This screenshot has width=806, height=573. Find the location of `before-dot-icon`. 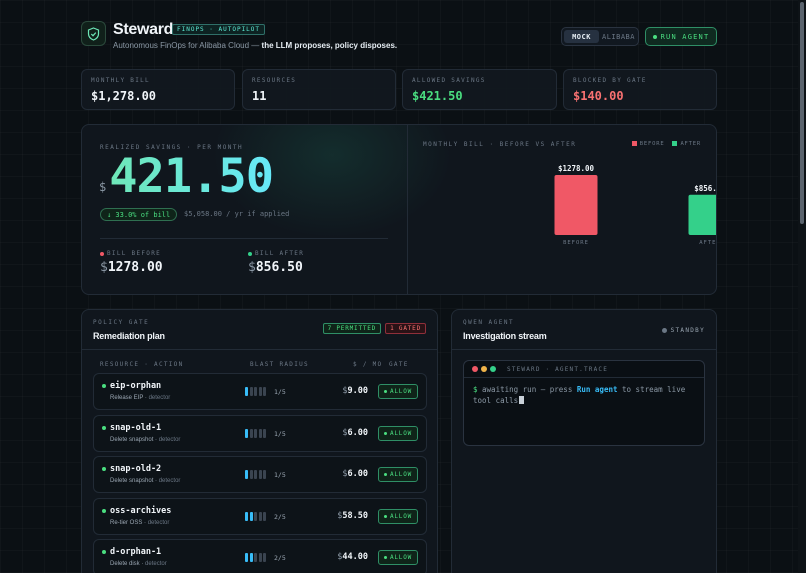

before-dot-icon is located at coordinates (102, 253).